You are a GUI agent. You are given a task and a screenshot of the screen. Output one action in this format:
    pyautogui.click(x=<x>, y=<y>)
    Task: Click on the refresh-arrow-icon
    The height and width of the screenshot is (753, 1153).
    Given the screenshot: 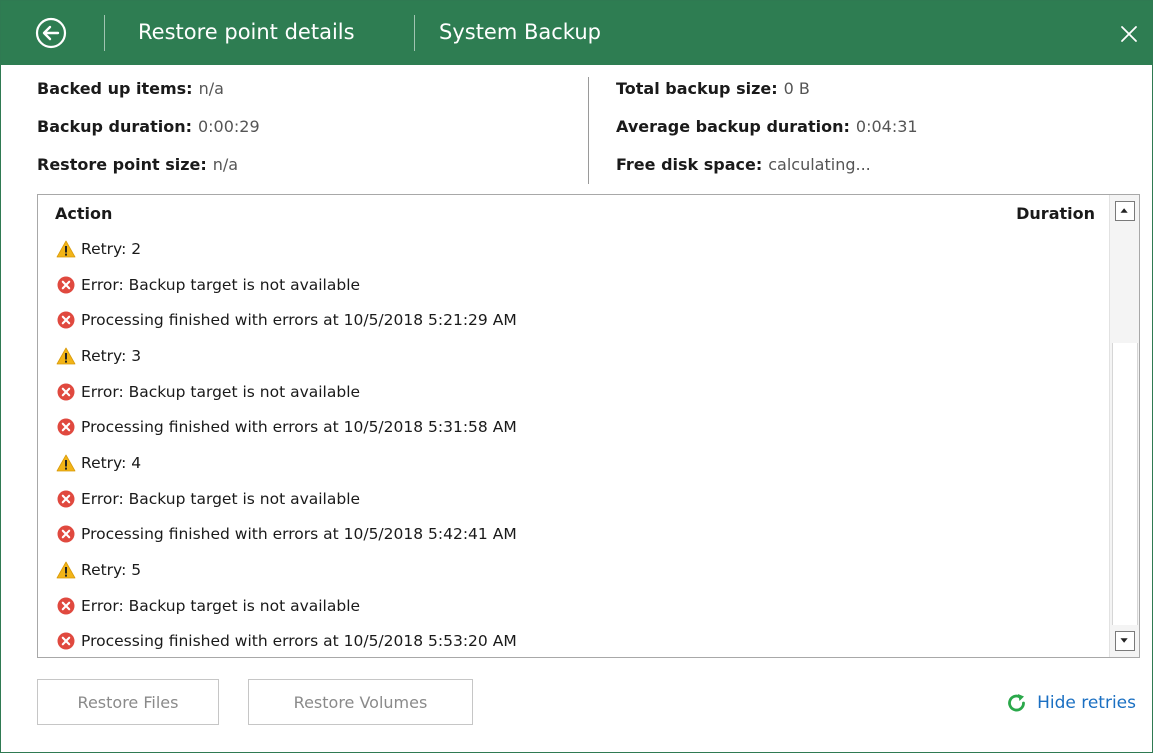 What is the action you would take?
    pyautogui.click(x=1016, y=703)
    